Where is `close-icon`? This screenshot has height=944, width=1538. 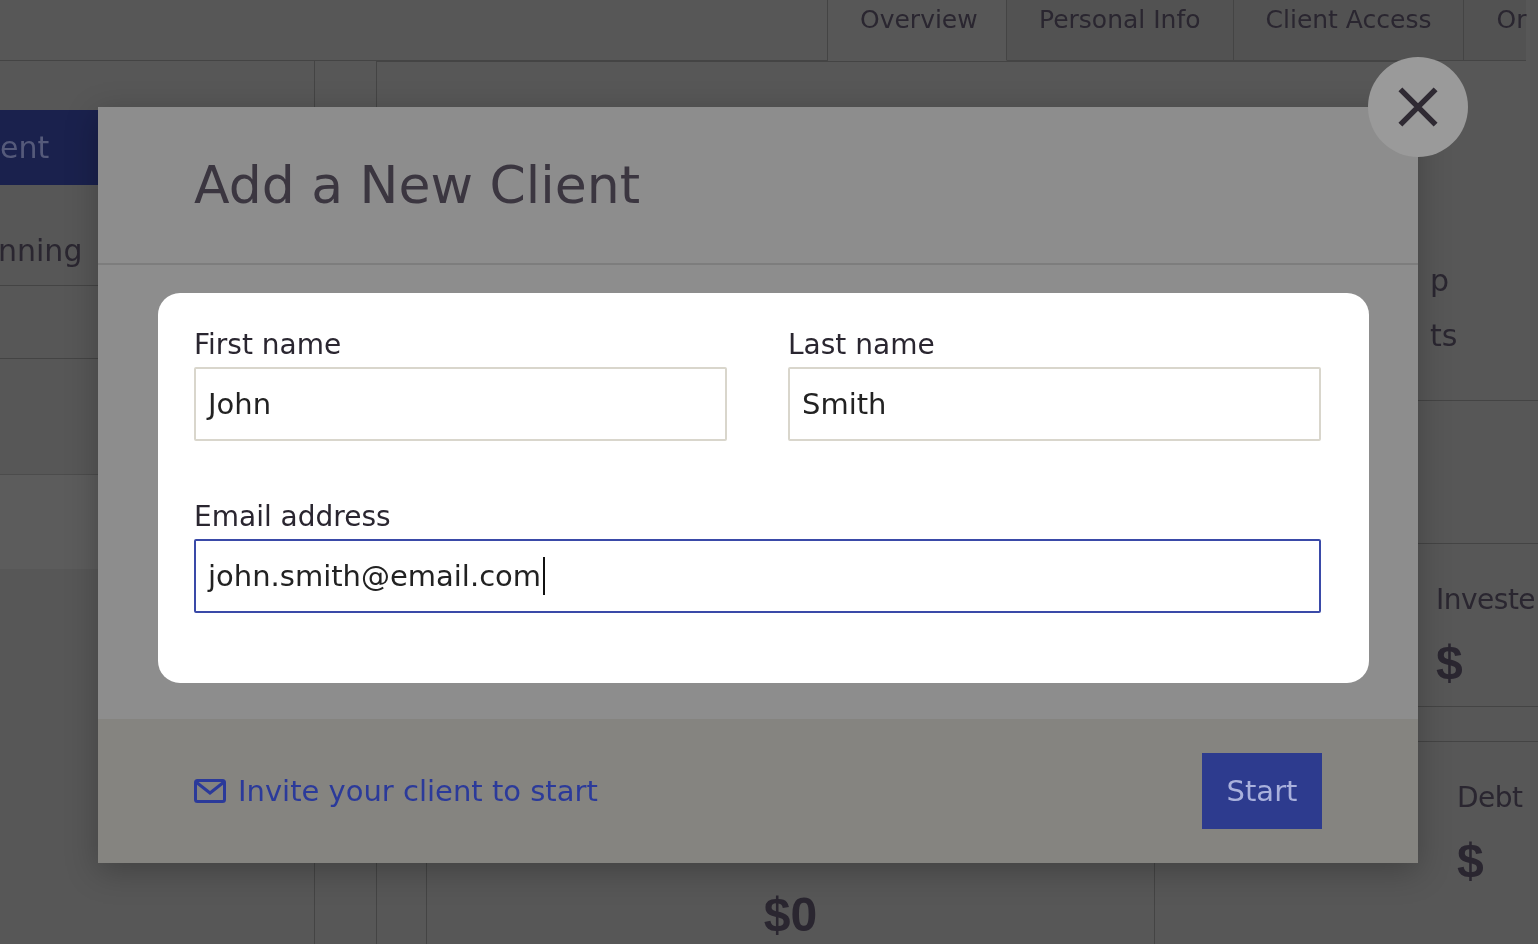
close-icon is located at coordinates (1418, 107).